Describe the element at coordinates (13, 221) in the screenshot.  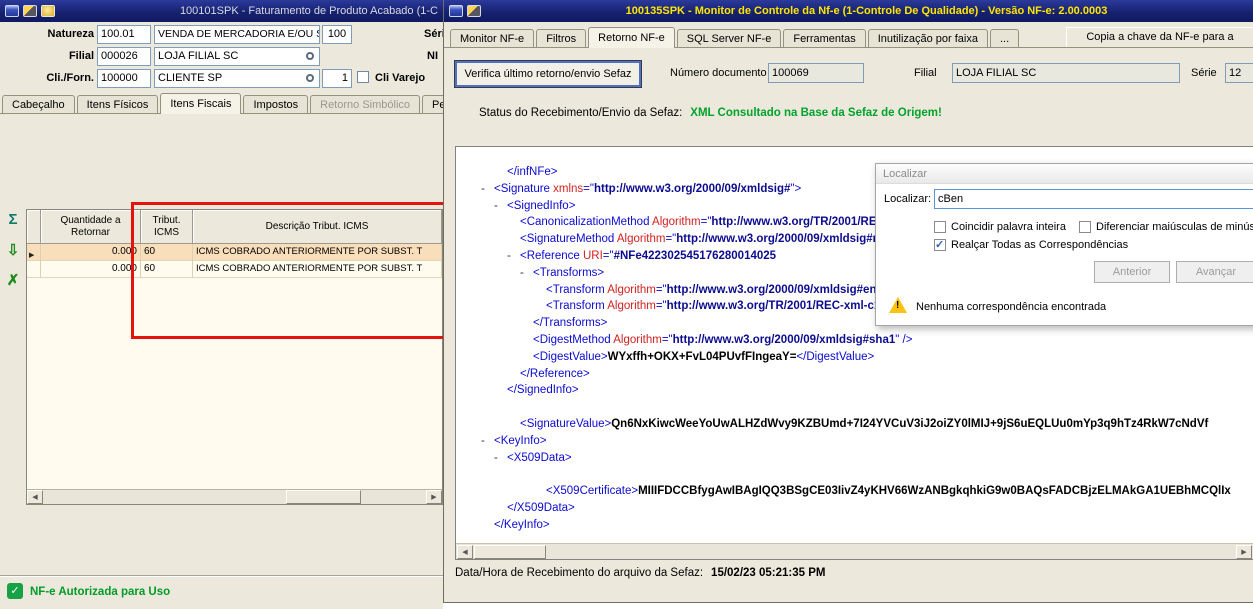
I see `sum-icon` at that location.